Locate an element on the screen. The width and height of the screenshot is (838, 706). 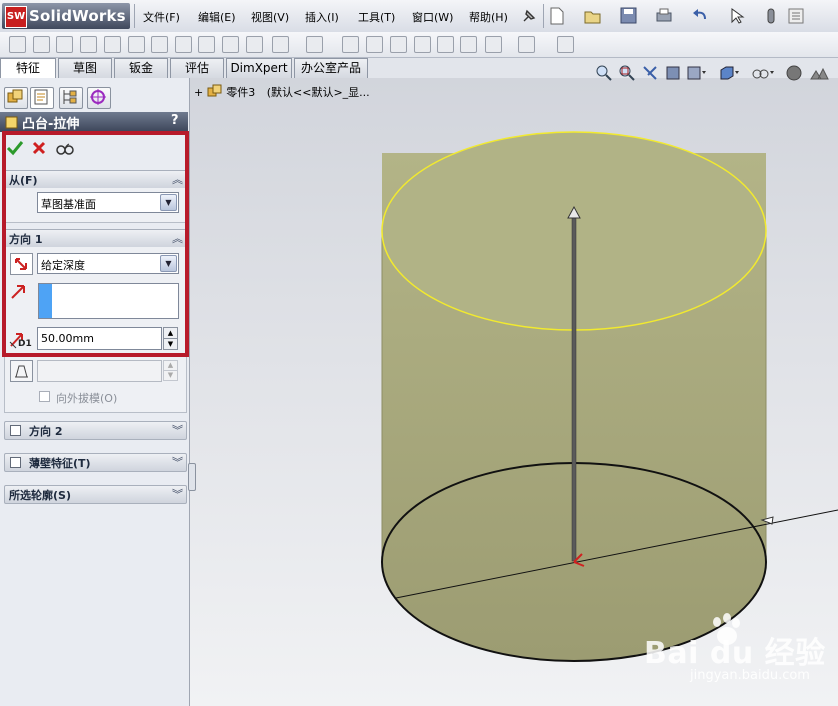
sw-logo-icon: SW is located at coordinates (16, 17).